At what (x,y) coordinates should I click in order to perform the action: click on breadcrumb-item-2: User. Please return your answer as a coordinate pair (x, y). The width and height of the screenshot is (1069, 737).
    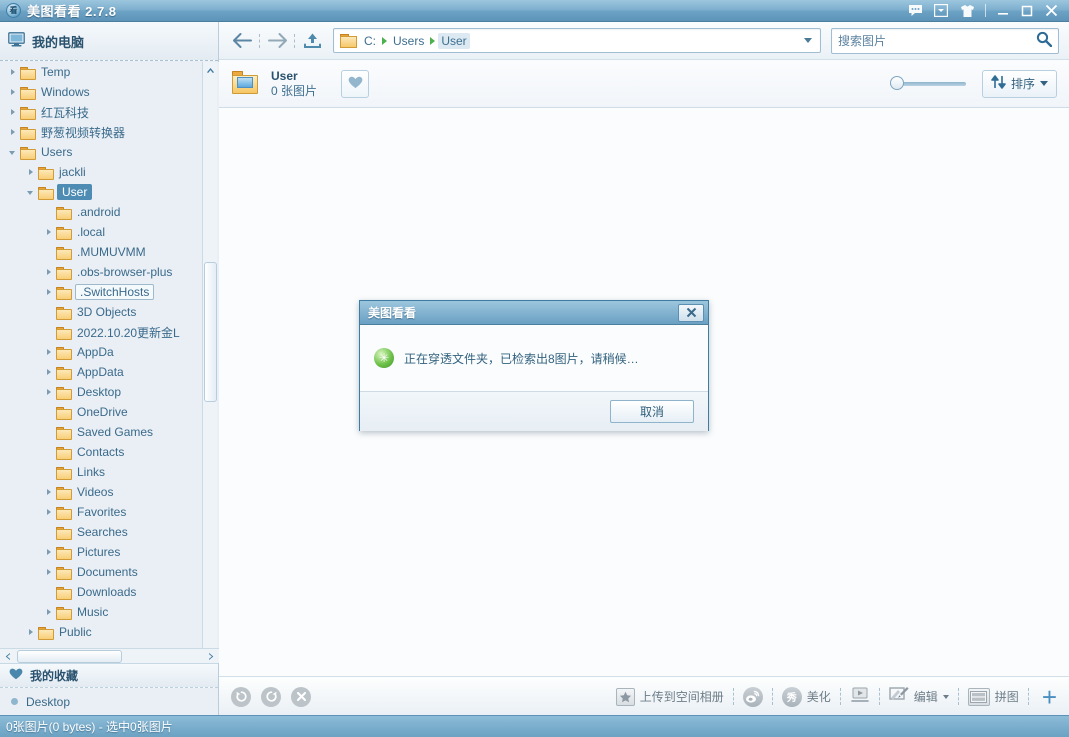
    Looking at the image, I should click on (454, 40).